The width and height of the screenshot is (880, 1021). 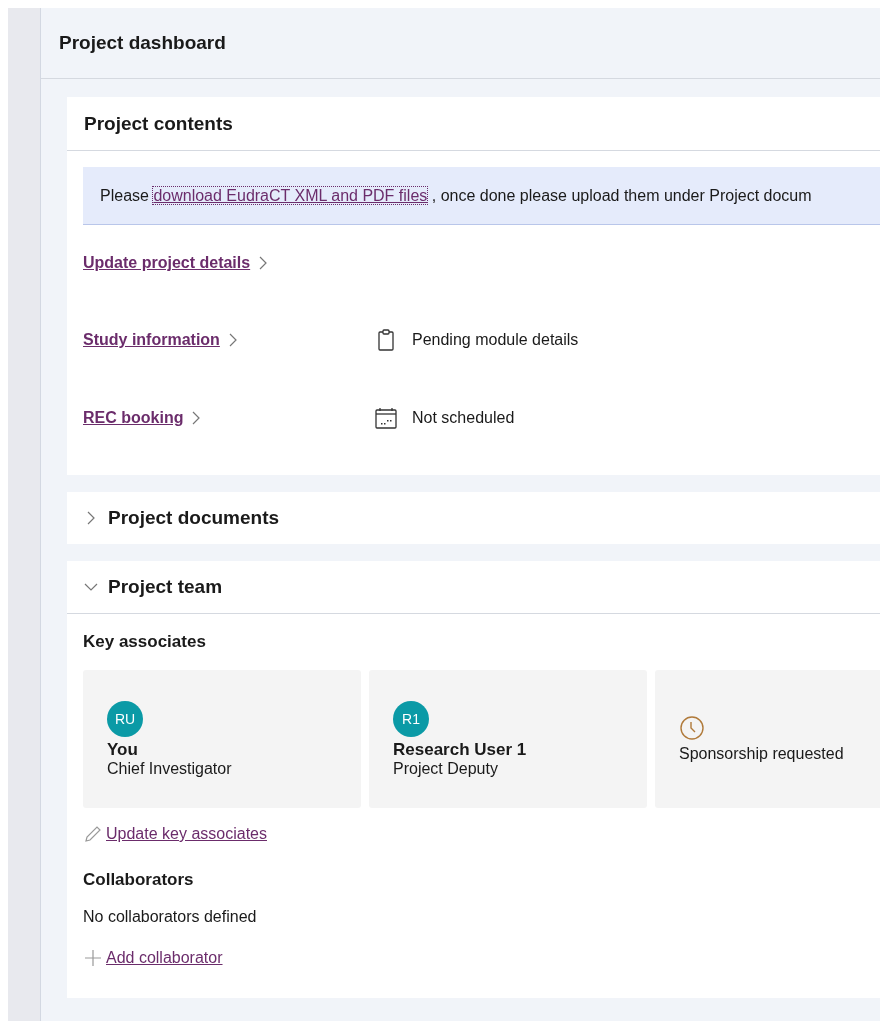 What do you see at coordinates (290, 195) in the screenshot?
I see `download-link: download EudraCT XML and PDF files` at bounding box center [290, 195].